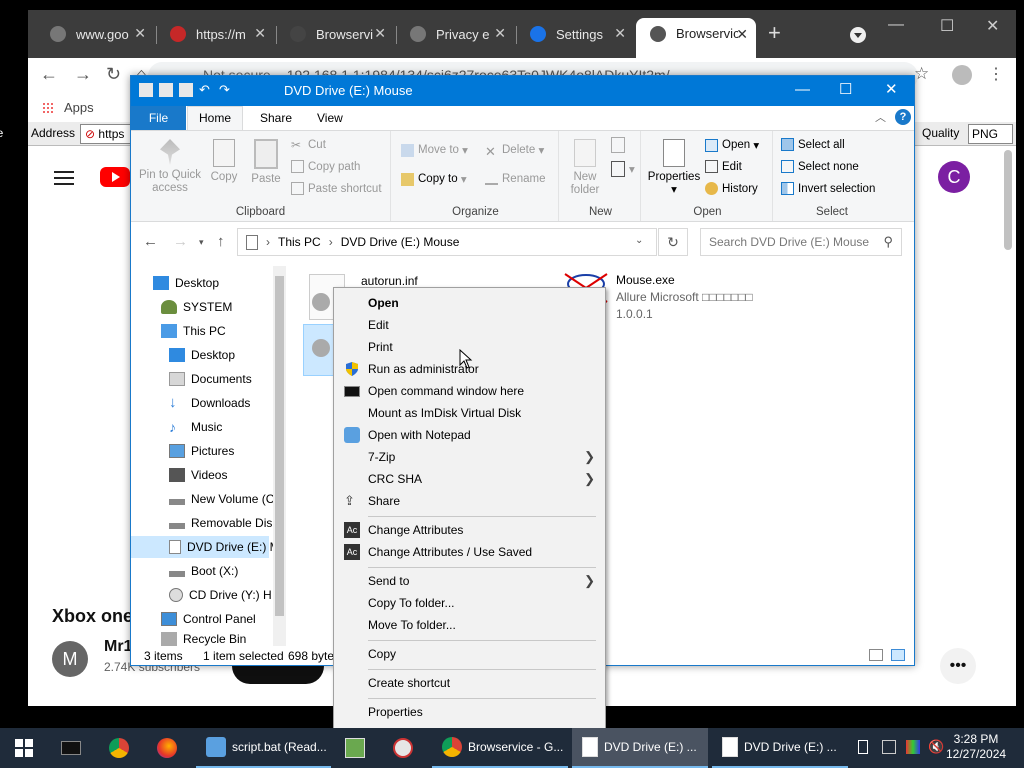 The height and width of the screenshot is (768, 1024). Describe the element at coordinates (962, 75) in the screenshot. I see `profile-avatar` at that location.